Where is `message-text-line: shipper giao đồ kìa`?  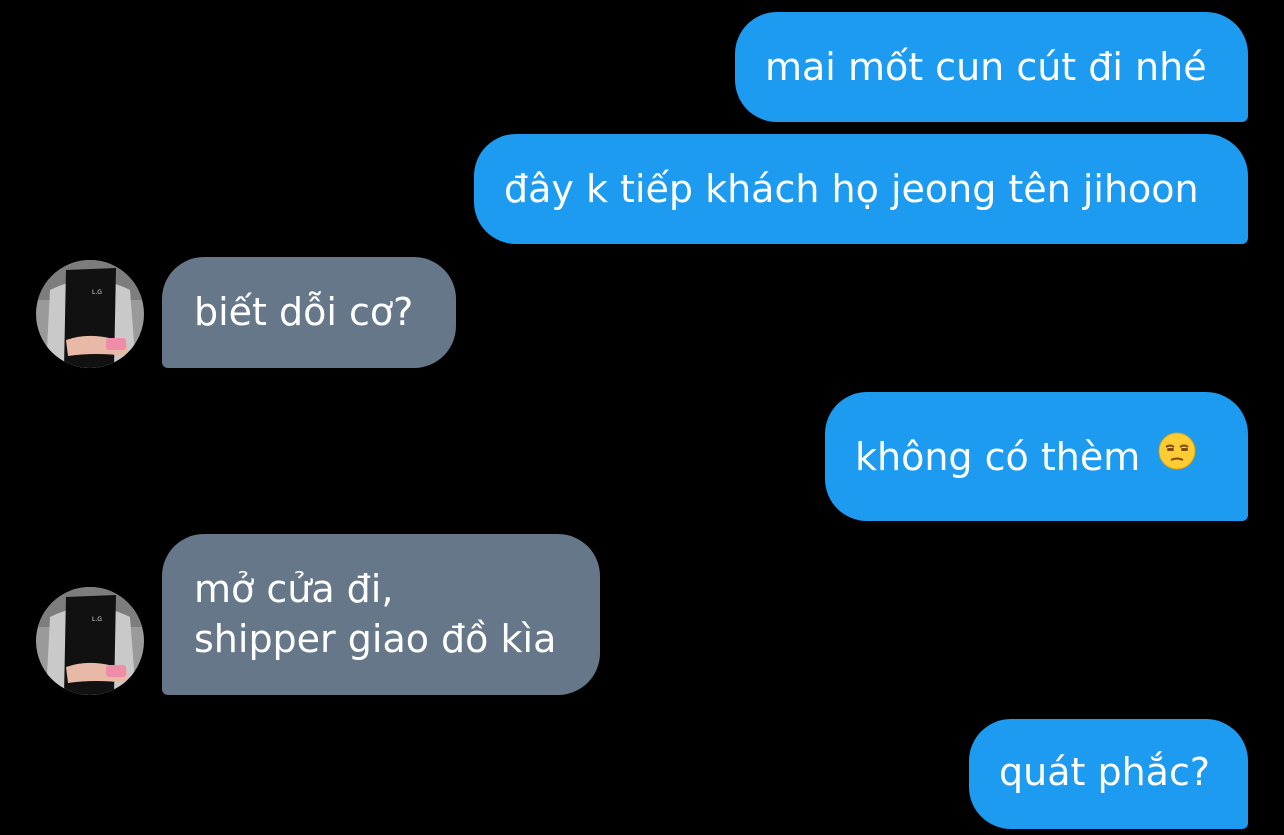
message-text-line: shipper giao đồ kìa is located at coordinates (375, 639).